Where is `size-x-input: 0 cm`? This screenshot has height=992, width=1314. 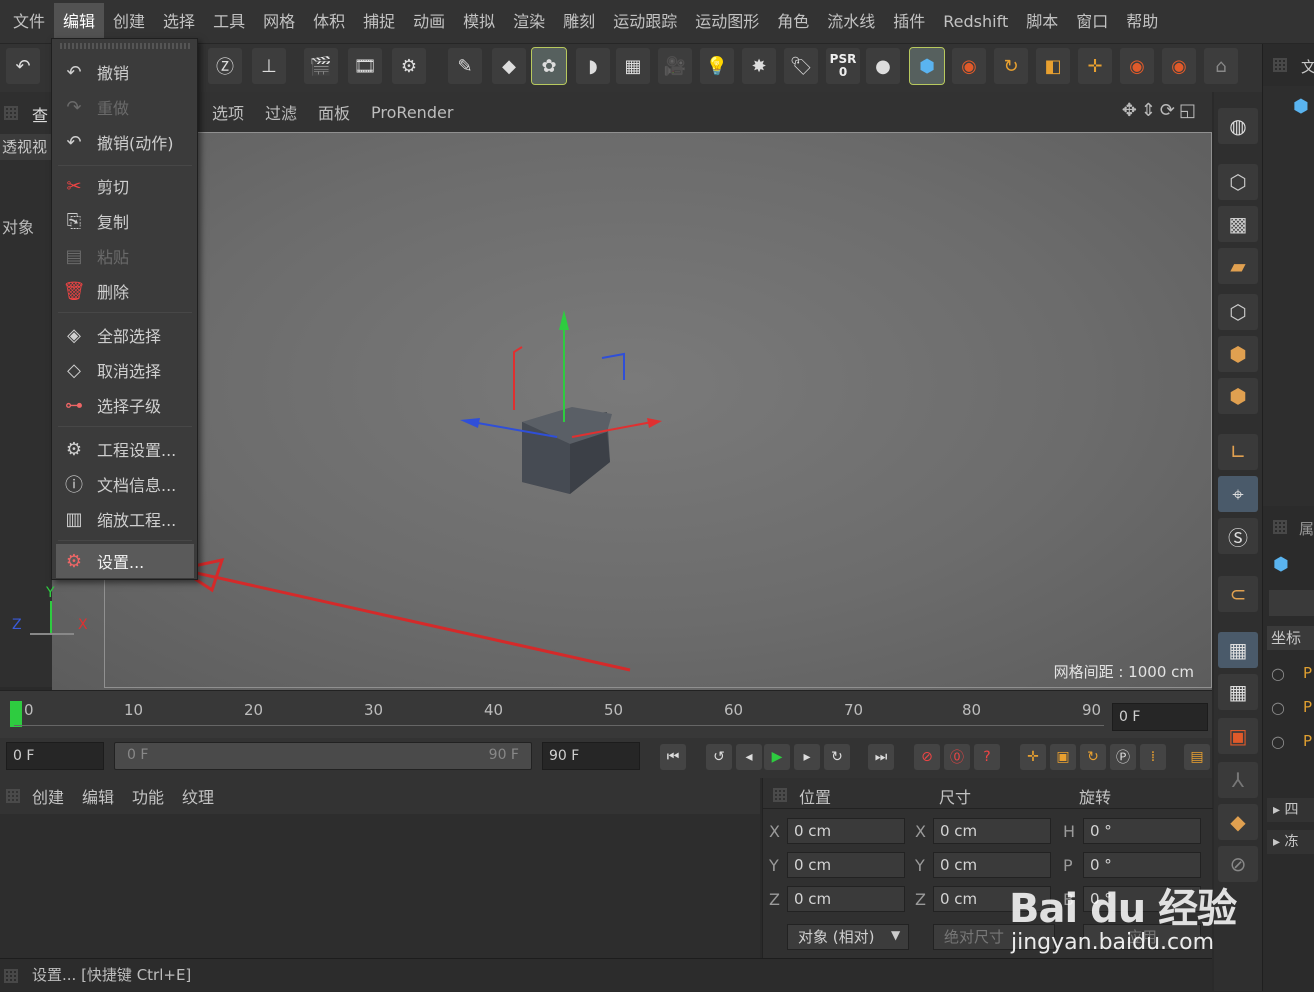 size-x-input: 0 cm is located at coordinates (992, 831).